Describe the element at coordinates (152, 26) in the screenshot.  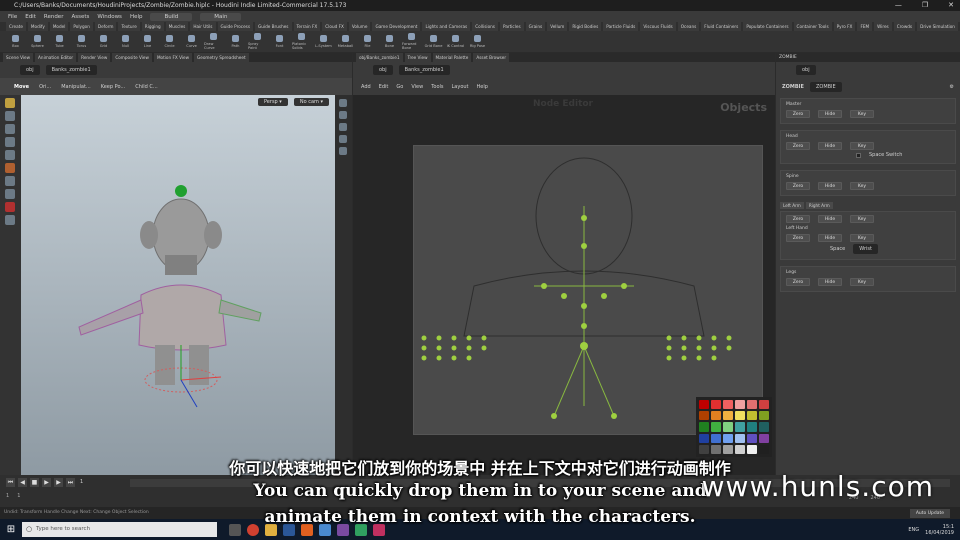
I see `shelf-tab-6: Rigging` at that location.